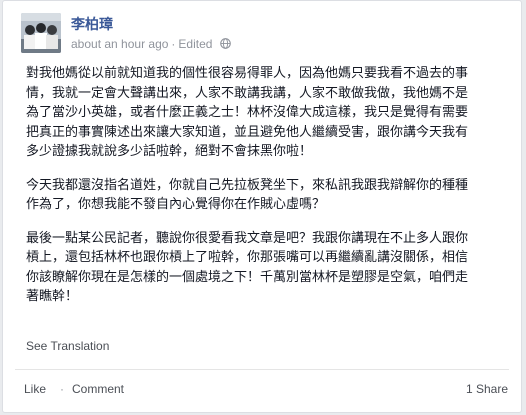  I want to click on action-bar: Like · Comment 1 Share, so click(262, 391).